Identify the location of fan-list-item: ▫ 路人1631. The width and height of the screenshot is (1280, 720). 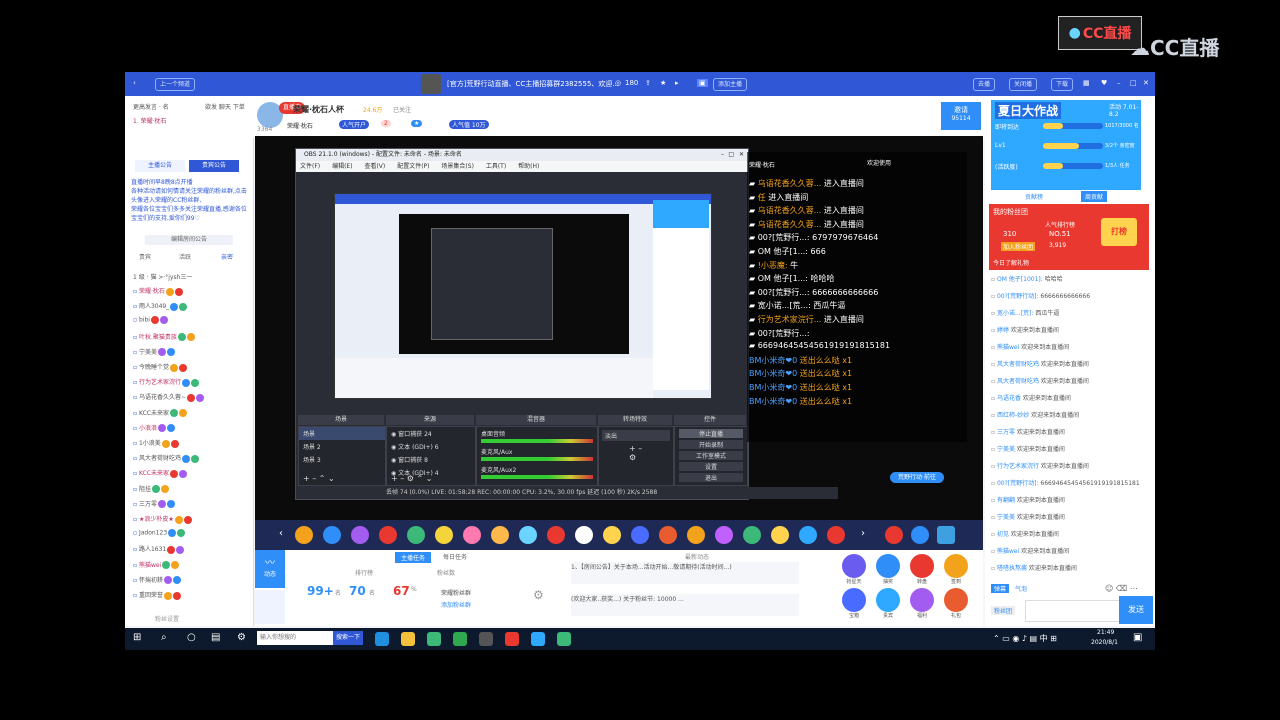
(159, 549).